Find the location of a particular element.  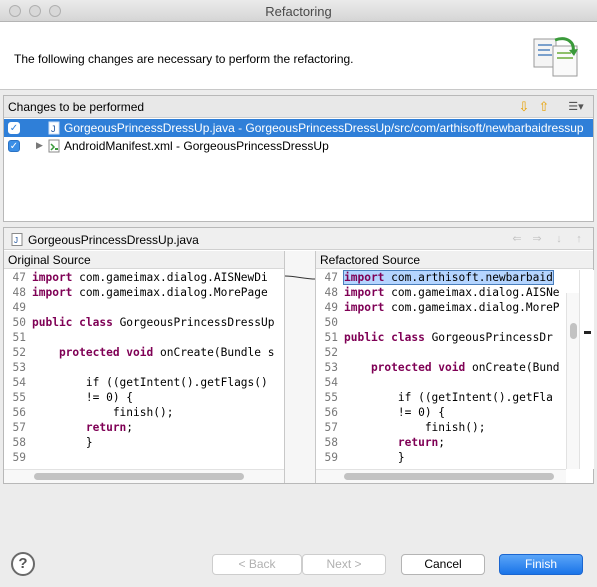

code-keyword: public class is located at coordinates (72, 322).